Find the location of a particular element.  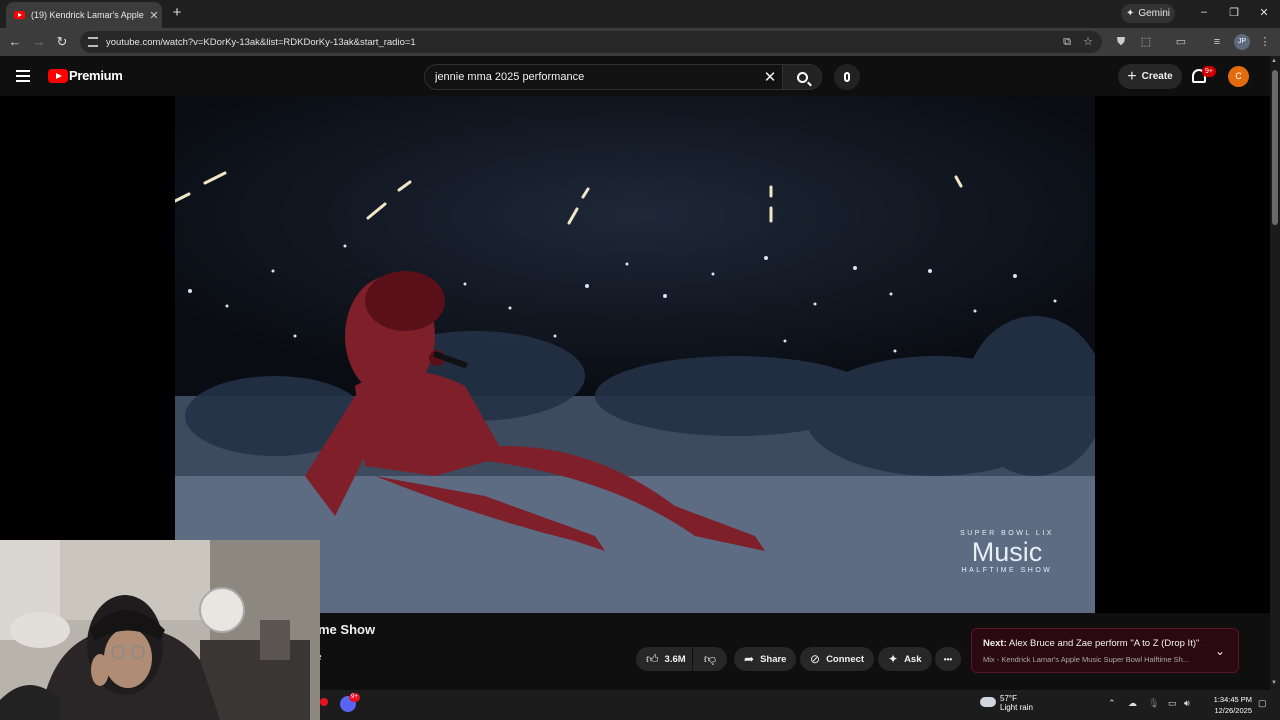

share-arrow-icon: ➦ is located at coordinates (749, 659).